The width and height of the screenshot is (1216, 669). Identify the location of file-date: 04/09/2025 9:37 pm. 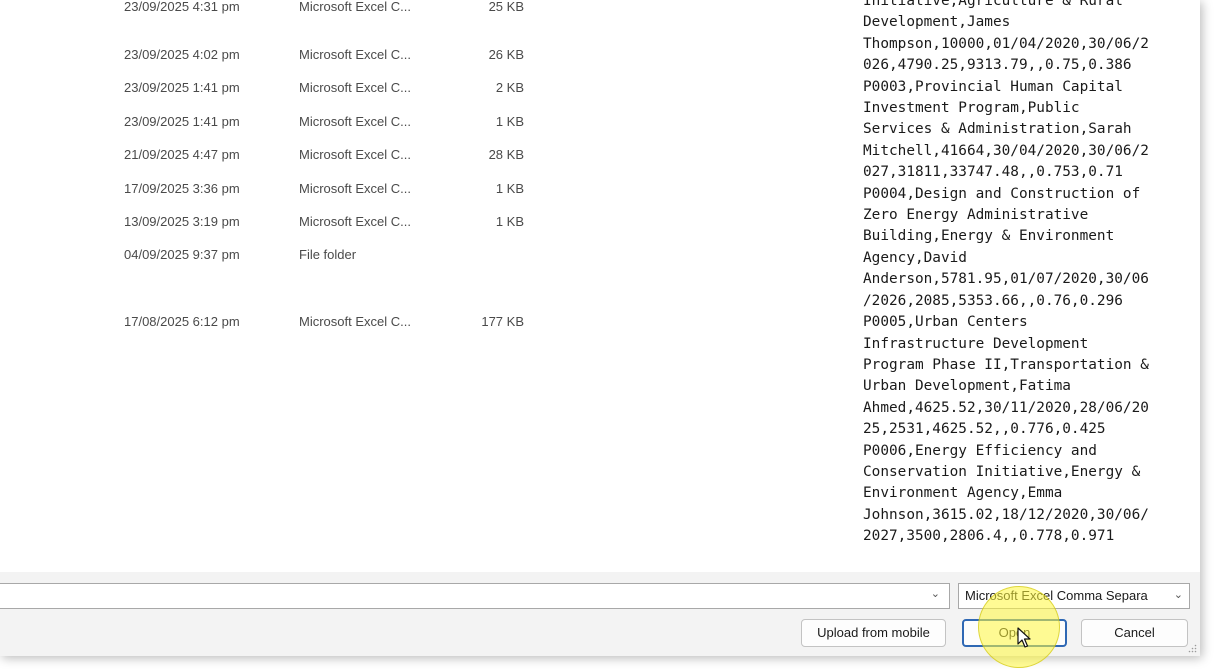
(182, 254).